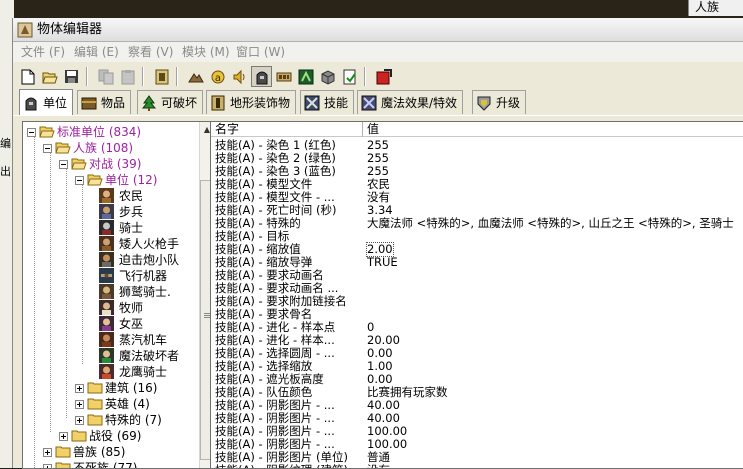 Image resolution: width=743 pixels, height=469 pixels. What do you see at coordinates (111, 244) in the screenshot?
I see `tree-unit-rifleman: 矮人火枪手` at bounding box center [111, 244].